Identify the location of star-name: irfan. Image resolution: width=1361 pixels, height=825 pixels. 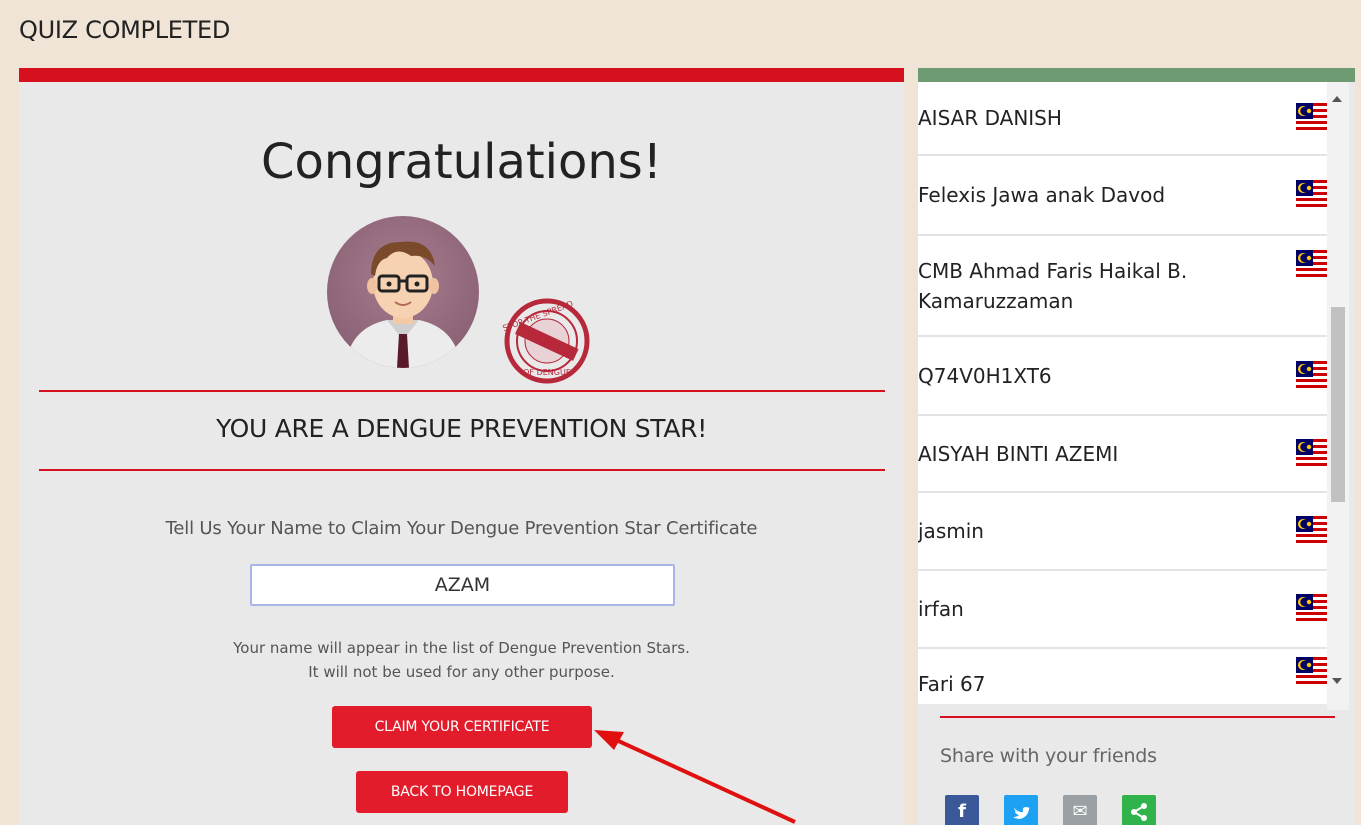
(941, 609).